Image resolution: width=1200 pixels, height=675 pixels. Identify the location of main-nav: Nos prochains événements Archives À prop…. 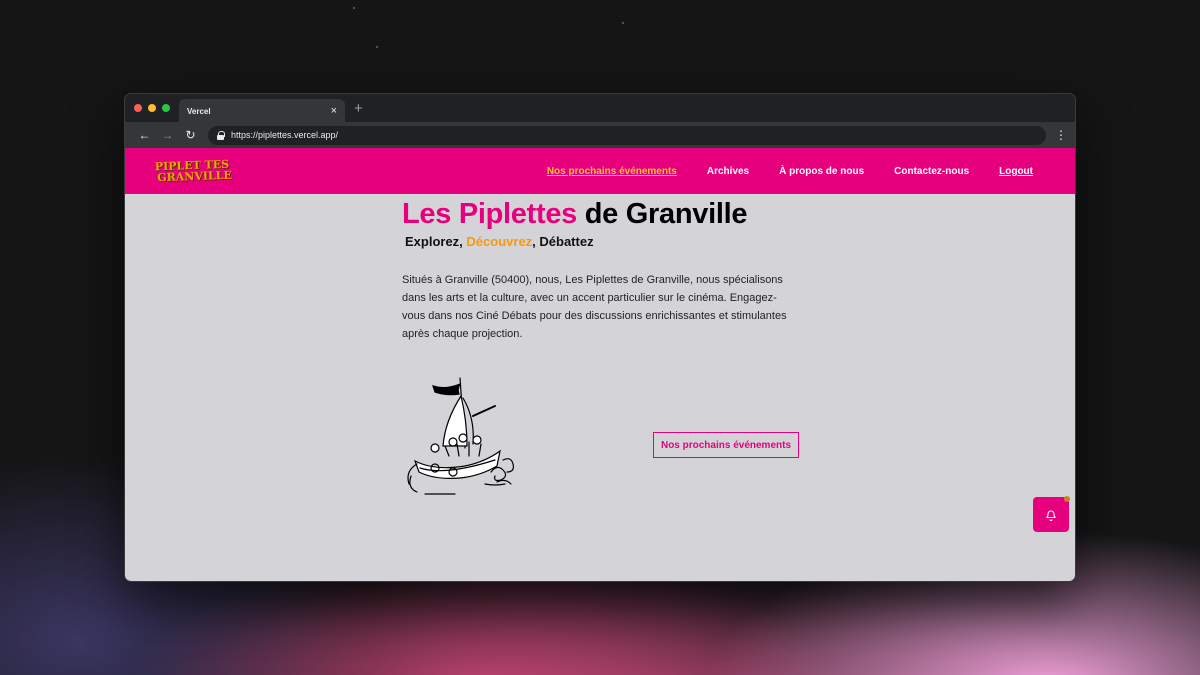
(811, 171).